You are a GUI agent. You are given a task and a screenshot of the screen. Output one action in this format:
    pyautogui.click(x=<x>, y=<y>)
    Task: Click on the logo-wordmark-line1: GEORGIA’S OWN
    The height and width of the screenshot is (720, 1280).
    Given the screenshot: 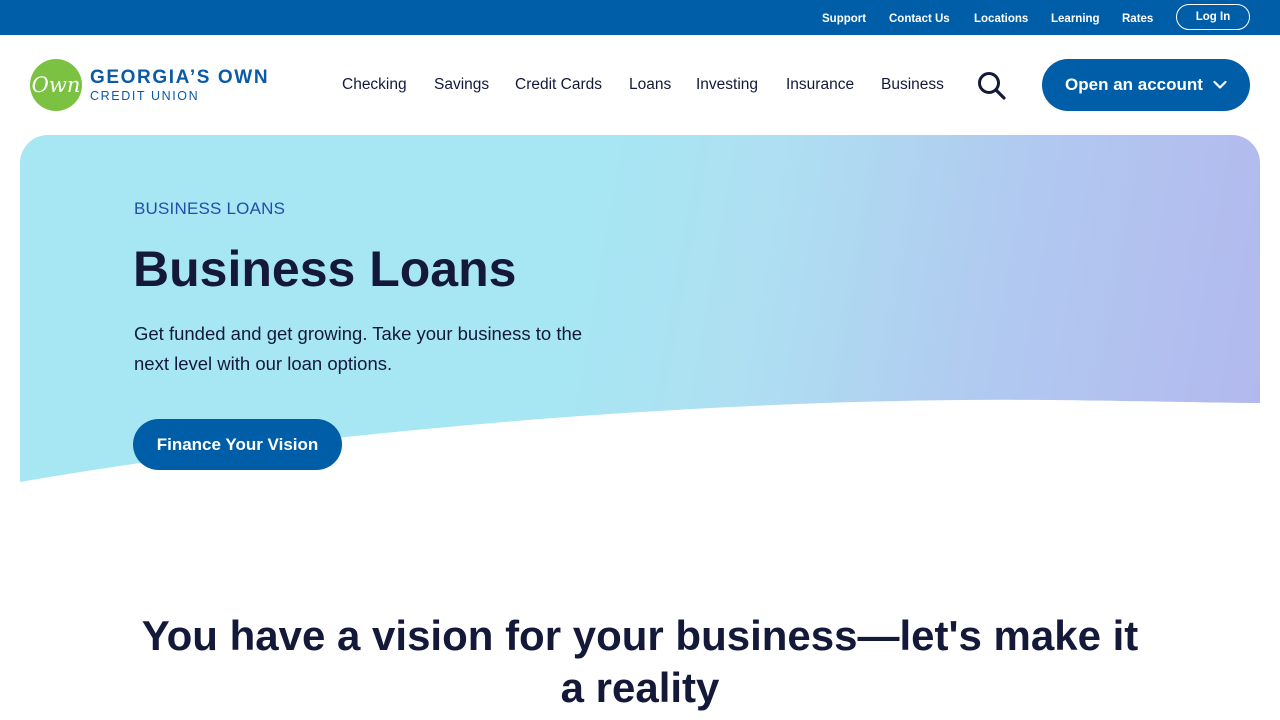 What is the action you would take?
    pyautogui.click(x=180, y=77)
    